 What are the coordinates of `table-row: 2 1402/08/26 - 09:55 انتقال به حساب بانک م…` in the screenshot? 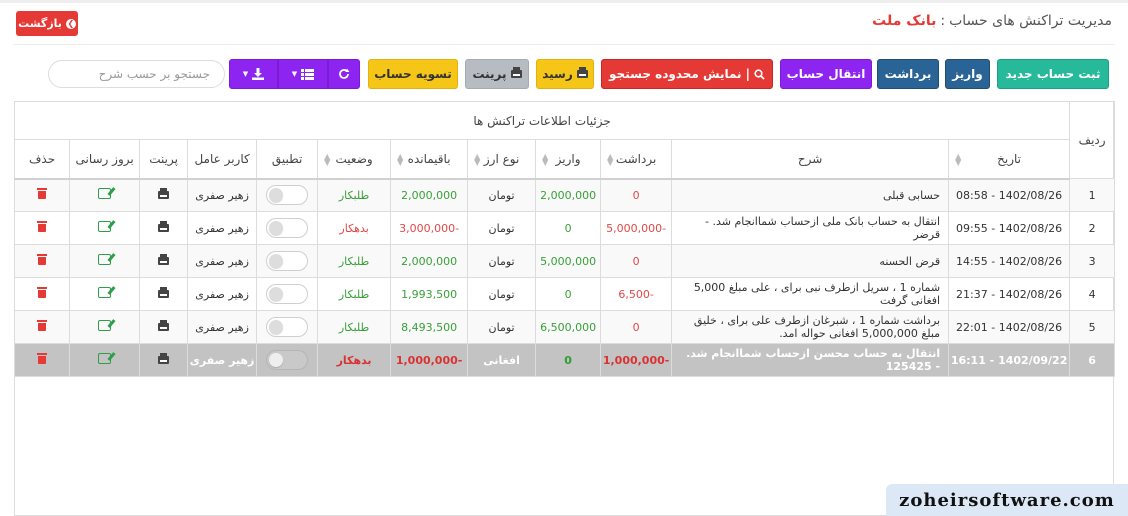 It's located at (564, 228).